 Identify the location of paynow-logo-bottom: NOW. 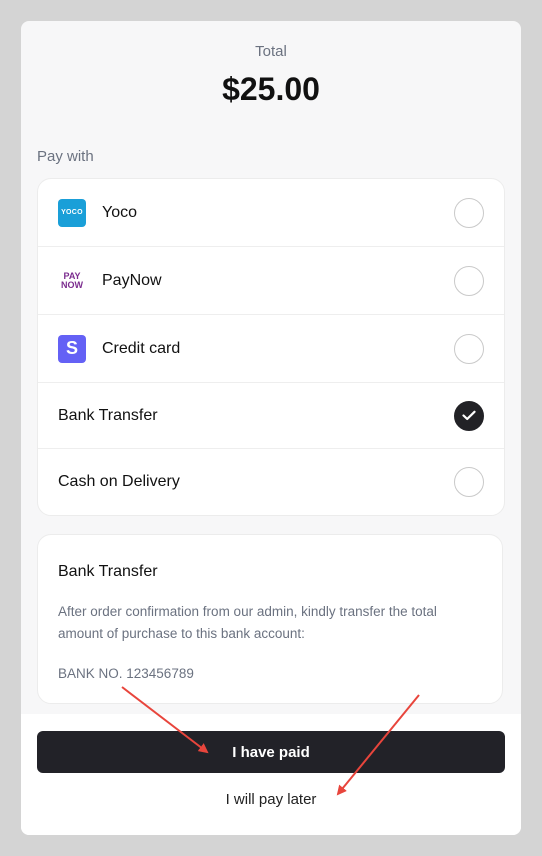
(72, 284).